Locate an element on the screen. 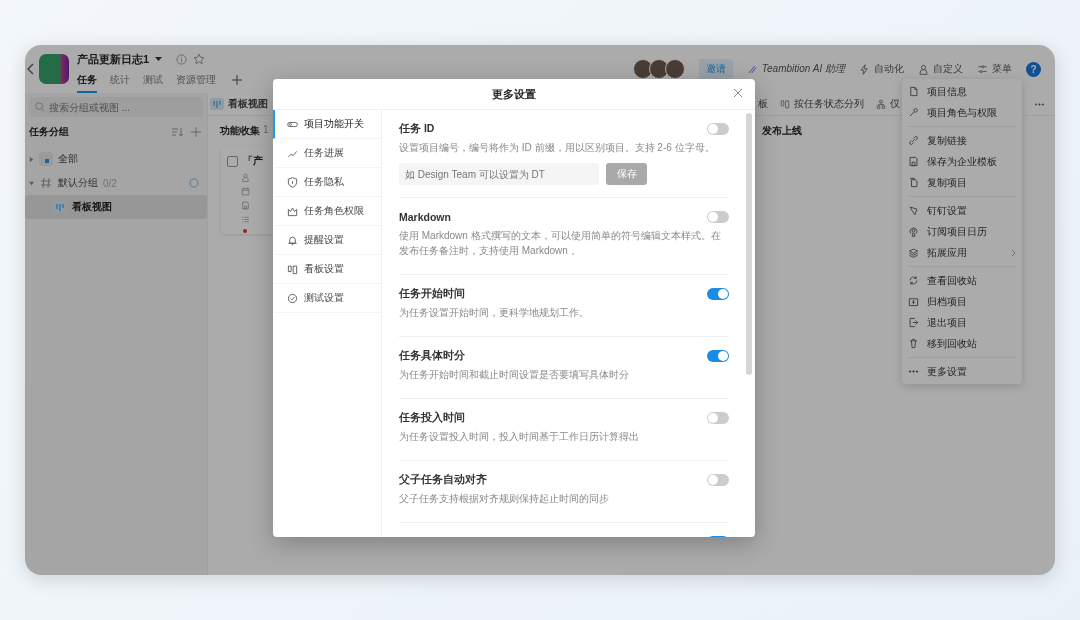  expand-icon is located at coordinates (31, 159).